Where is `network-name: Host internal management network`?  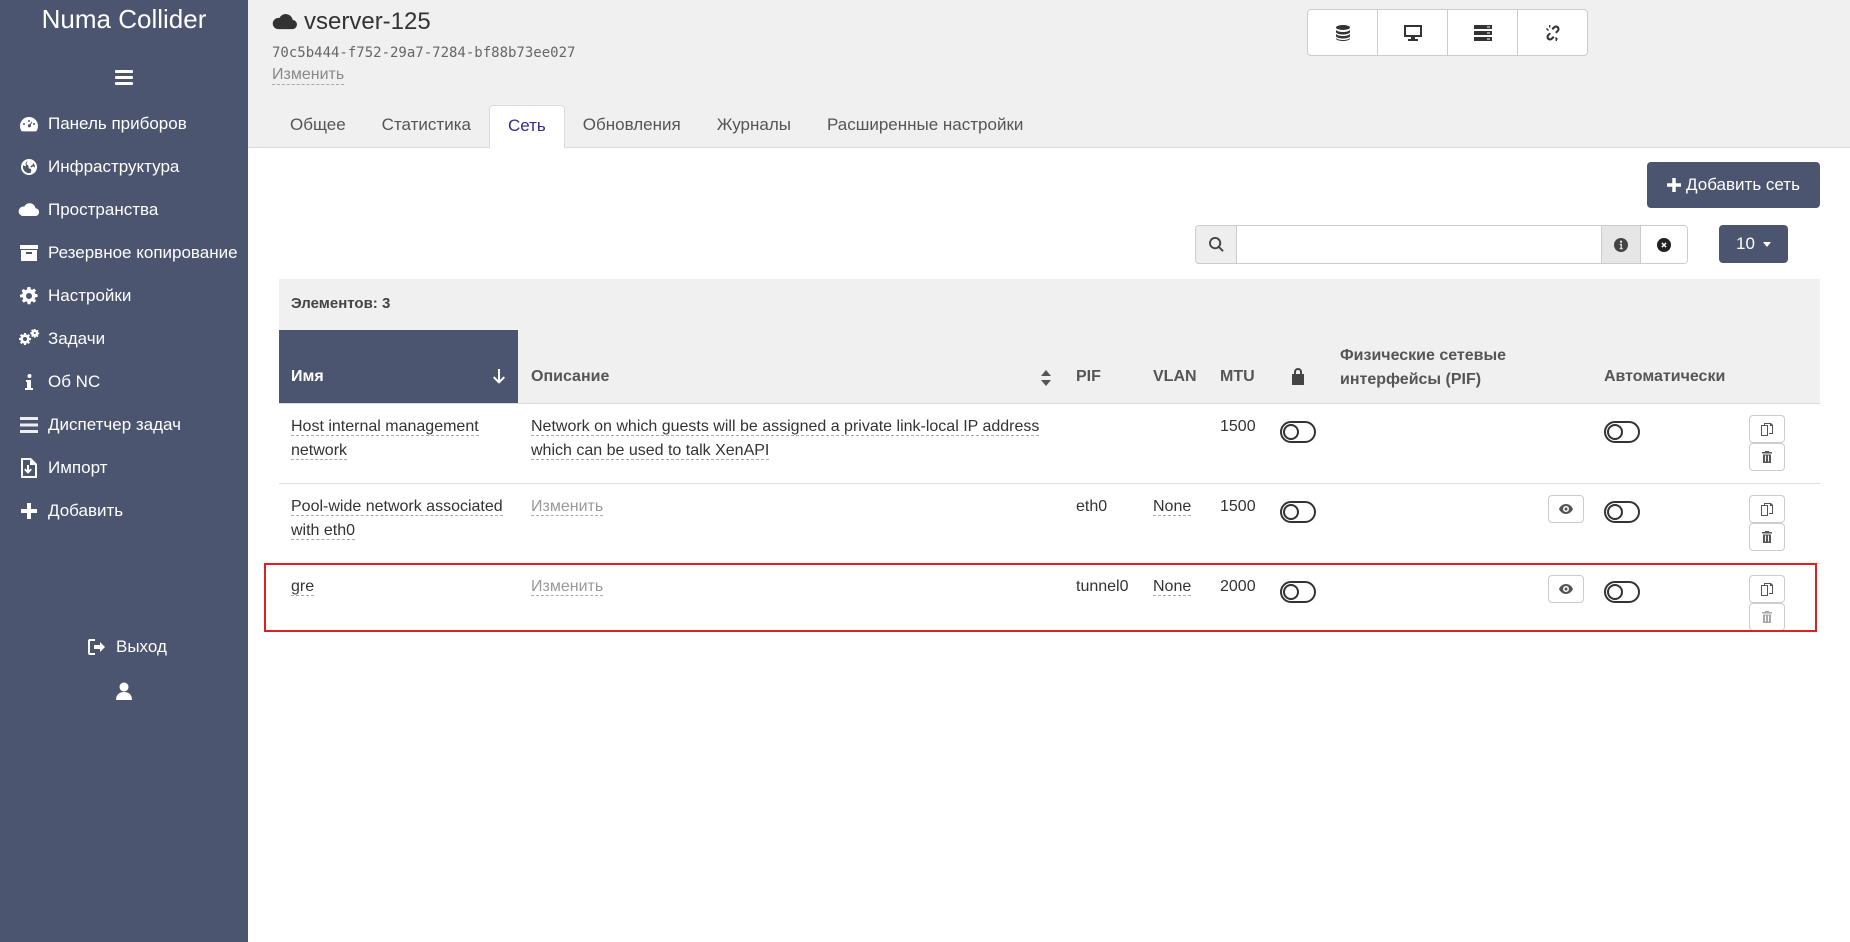 network-name: Host internal management network is located at coordinates (385, 439).